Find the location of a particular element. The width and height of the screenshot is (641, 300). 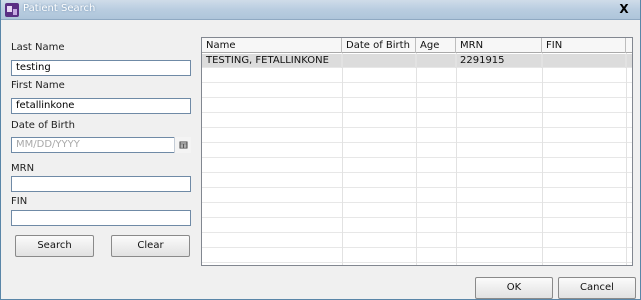

first-name-input: fetallinkone is located at coordinates (101, 106).